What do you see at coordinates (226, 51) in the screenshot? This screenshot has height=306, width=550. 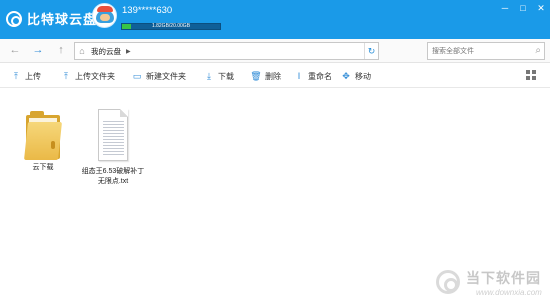 I see `address-bar: ⌂ 我的云盘 ▶ ↻` at bounding box center [226, 51].